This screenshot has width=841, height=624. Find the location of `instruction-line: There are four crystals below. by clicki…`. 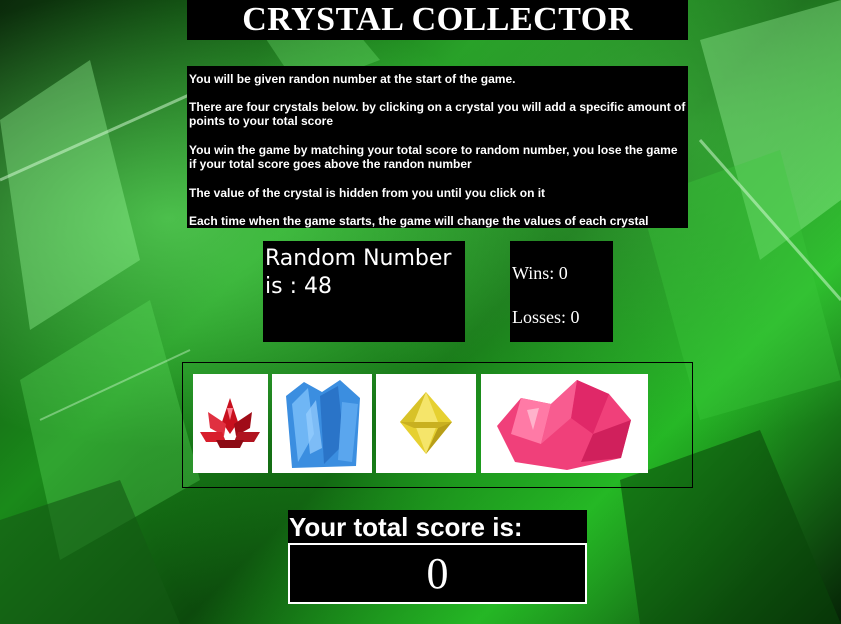

instruction-line: There are four crystals below. by clicki… is located at coordinates (437, 114).